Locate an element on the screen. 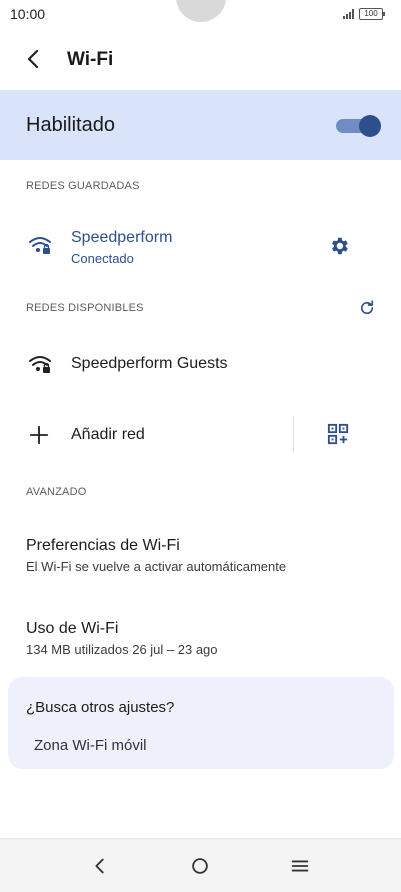  add-network-label: Añadir red is located at coordinates (108, 434).